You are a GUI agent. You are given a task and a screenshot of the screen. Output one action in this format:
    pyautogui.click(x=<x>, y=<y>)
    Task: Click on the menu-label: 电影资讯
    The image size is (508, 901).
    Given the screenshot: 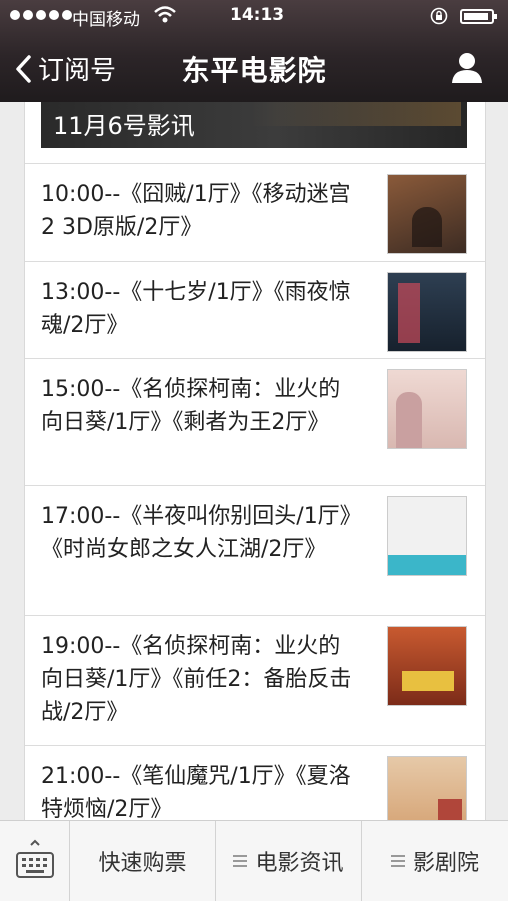 What is the action you would take?
    pyautogui.click(x=299, y=863)
    